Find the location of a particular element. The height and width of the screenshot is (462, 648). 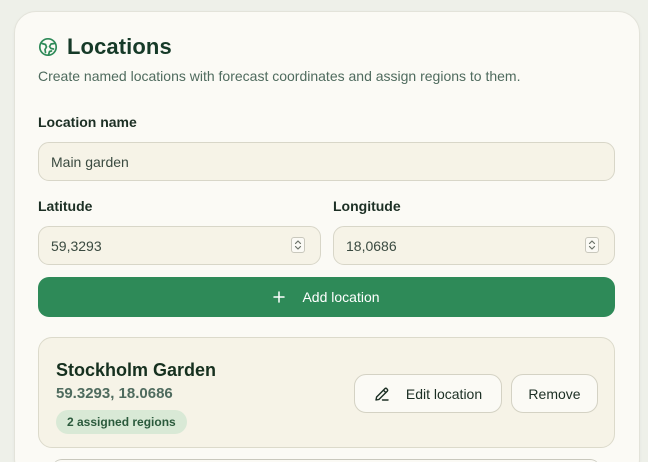

panel-header: Locations is located at coordinates (105, 47).